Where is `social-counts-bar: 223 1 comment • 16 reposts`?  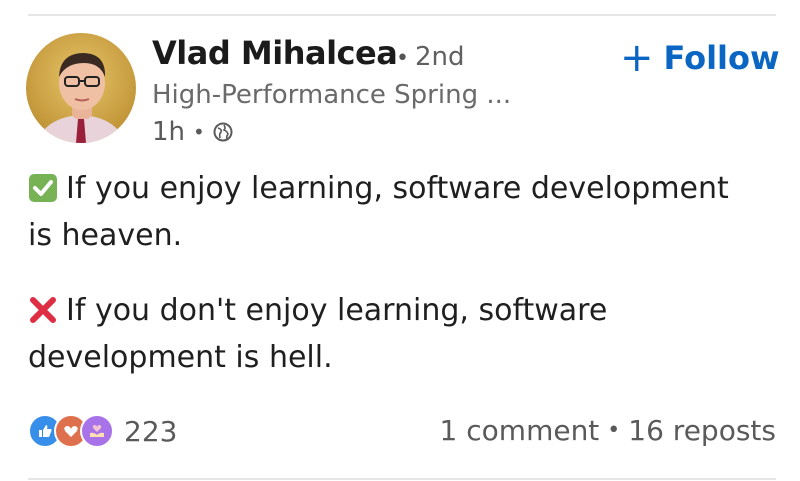
social-counts-bar: 223 1 comment • 16 reposts is located at coordinates (402, 432).